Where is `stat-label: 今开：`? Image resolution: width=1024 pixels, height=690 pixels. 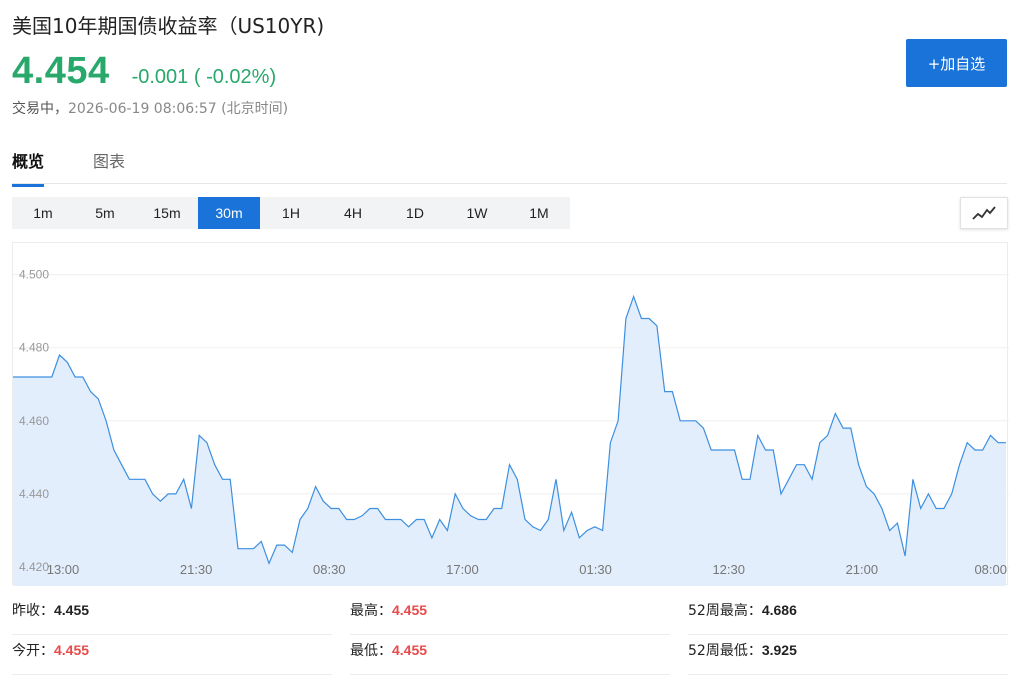 stat-label: 今开： is located at coordinates (33, 651).